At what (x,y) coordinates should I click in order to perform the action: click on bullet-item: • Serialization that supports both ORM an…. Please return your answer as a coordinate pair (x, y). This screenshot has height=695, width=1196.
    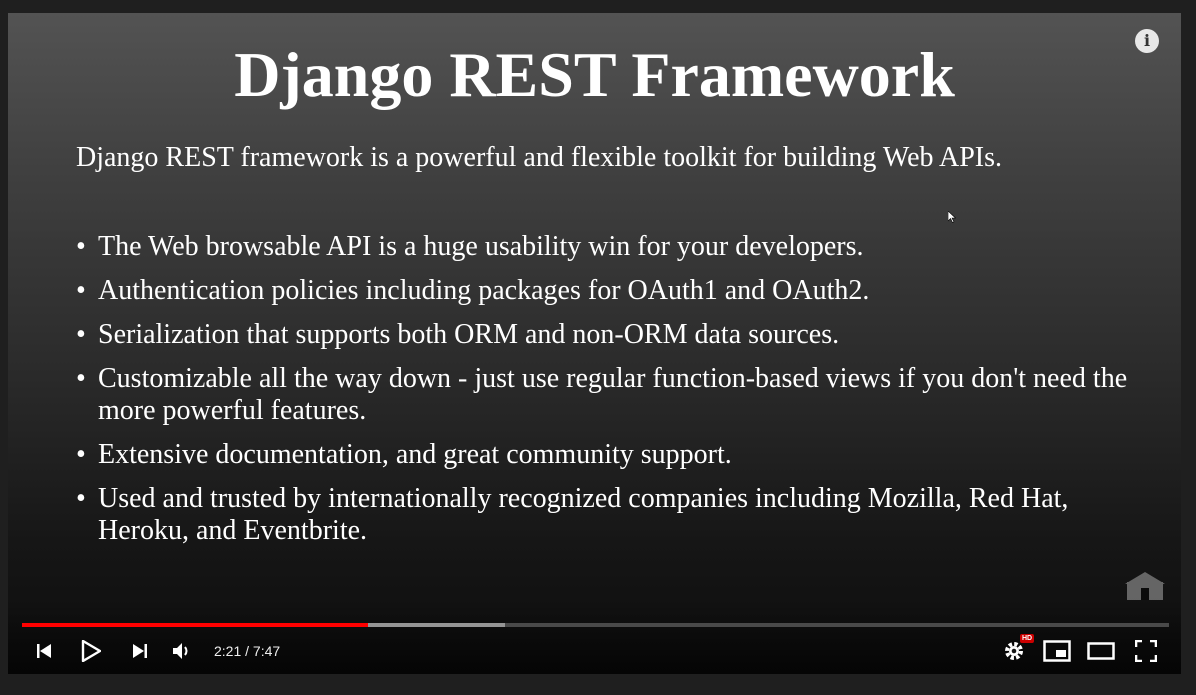
    Looking at the image, I should click on (598, 335).